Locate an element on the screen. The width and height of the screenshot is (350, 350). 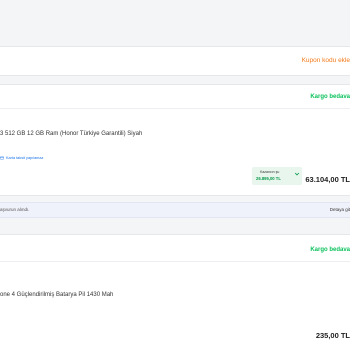
installment-note: Karta taksit yapılamaz is located at coordinates (21, 158).